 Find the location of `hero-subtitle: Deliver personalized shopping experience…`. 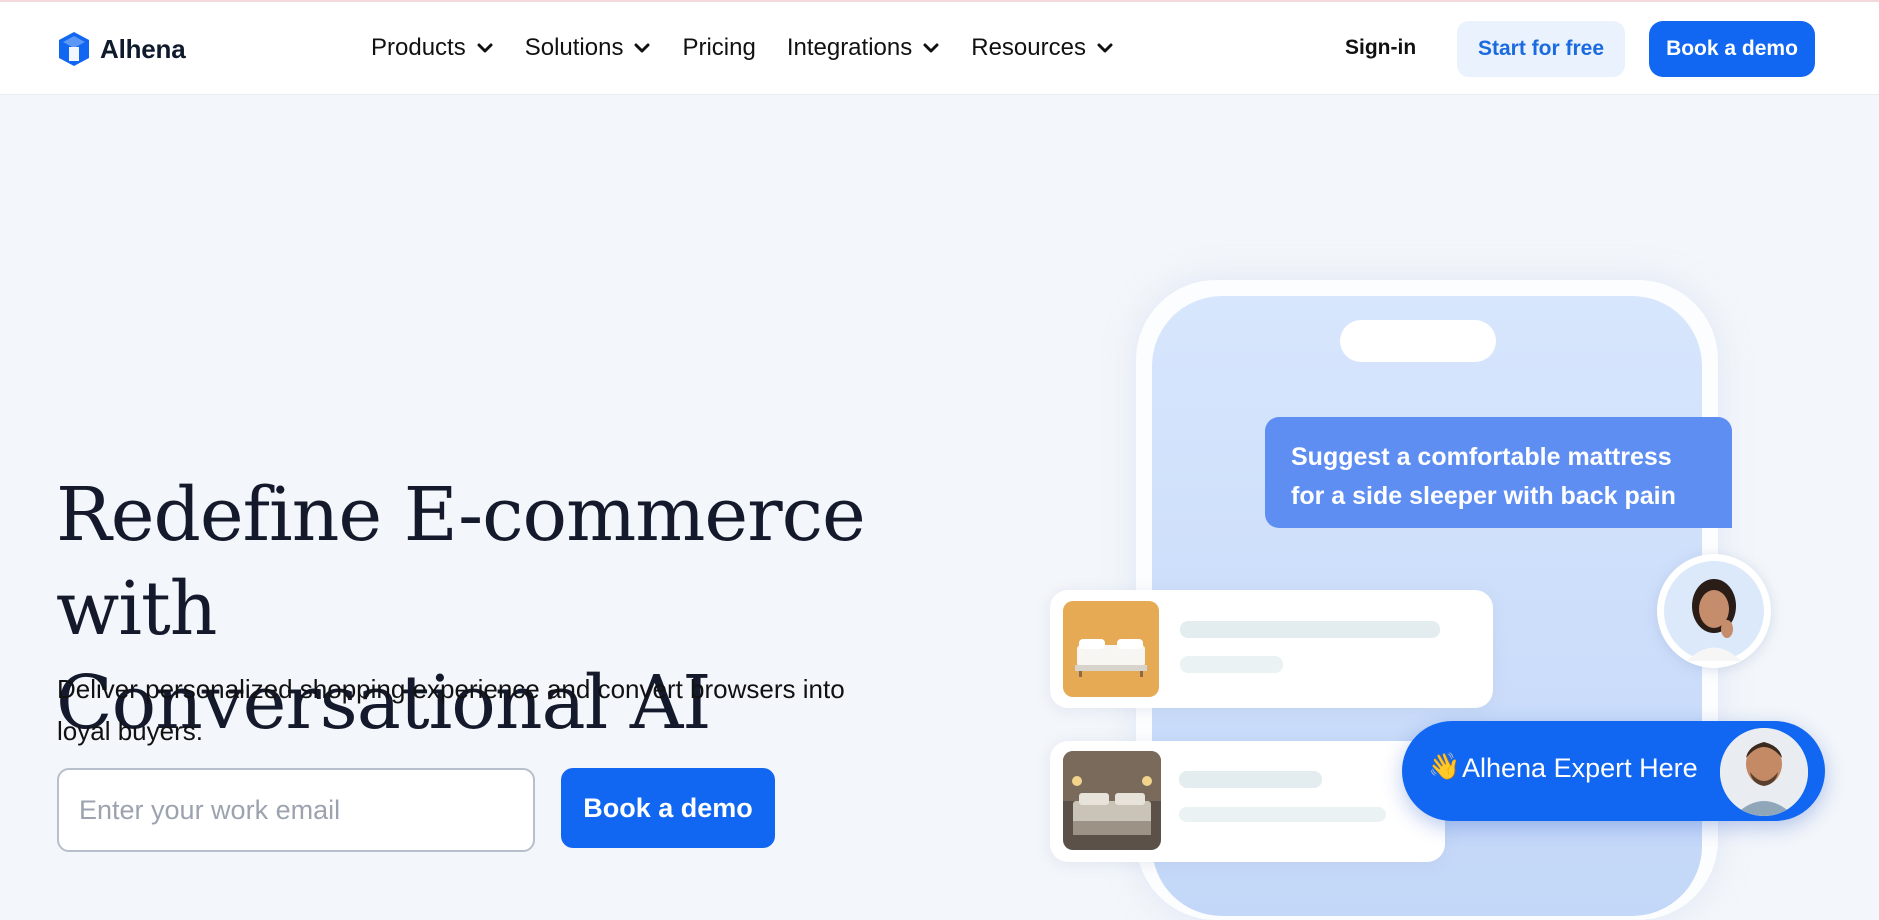

hero-subtitle: Deliver personalized shopping experience… is located at coordinates (507, 710).